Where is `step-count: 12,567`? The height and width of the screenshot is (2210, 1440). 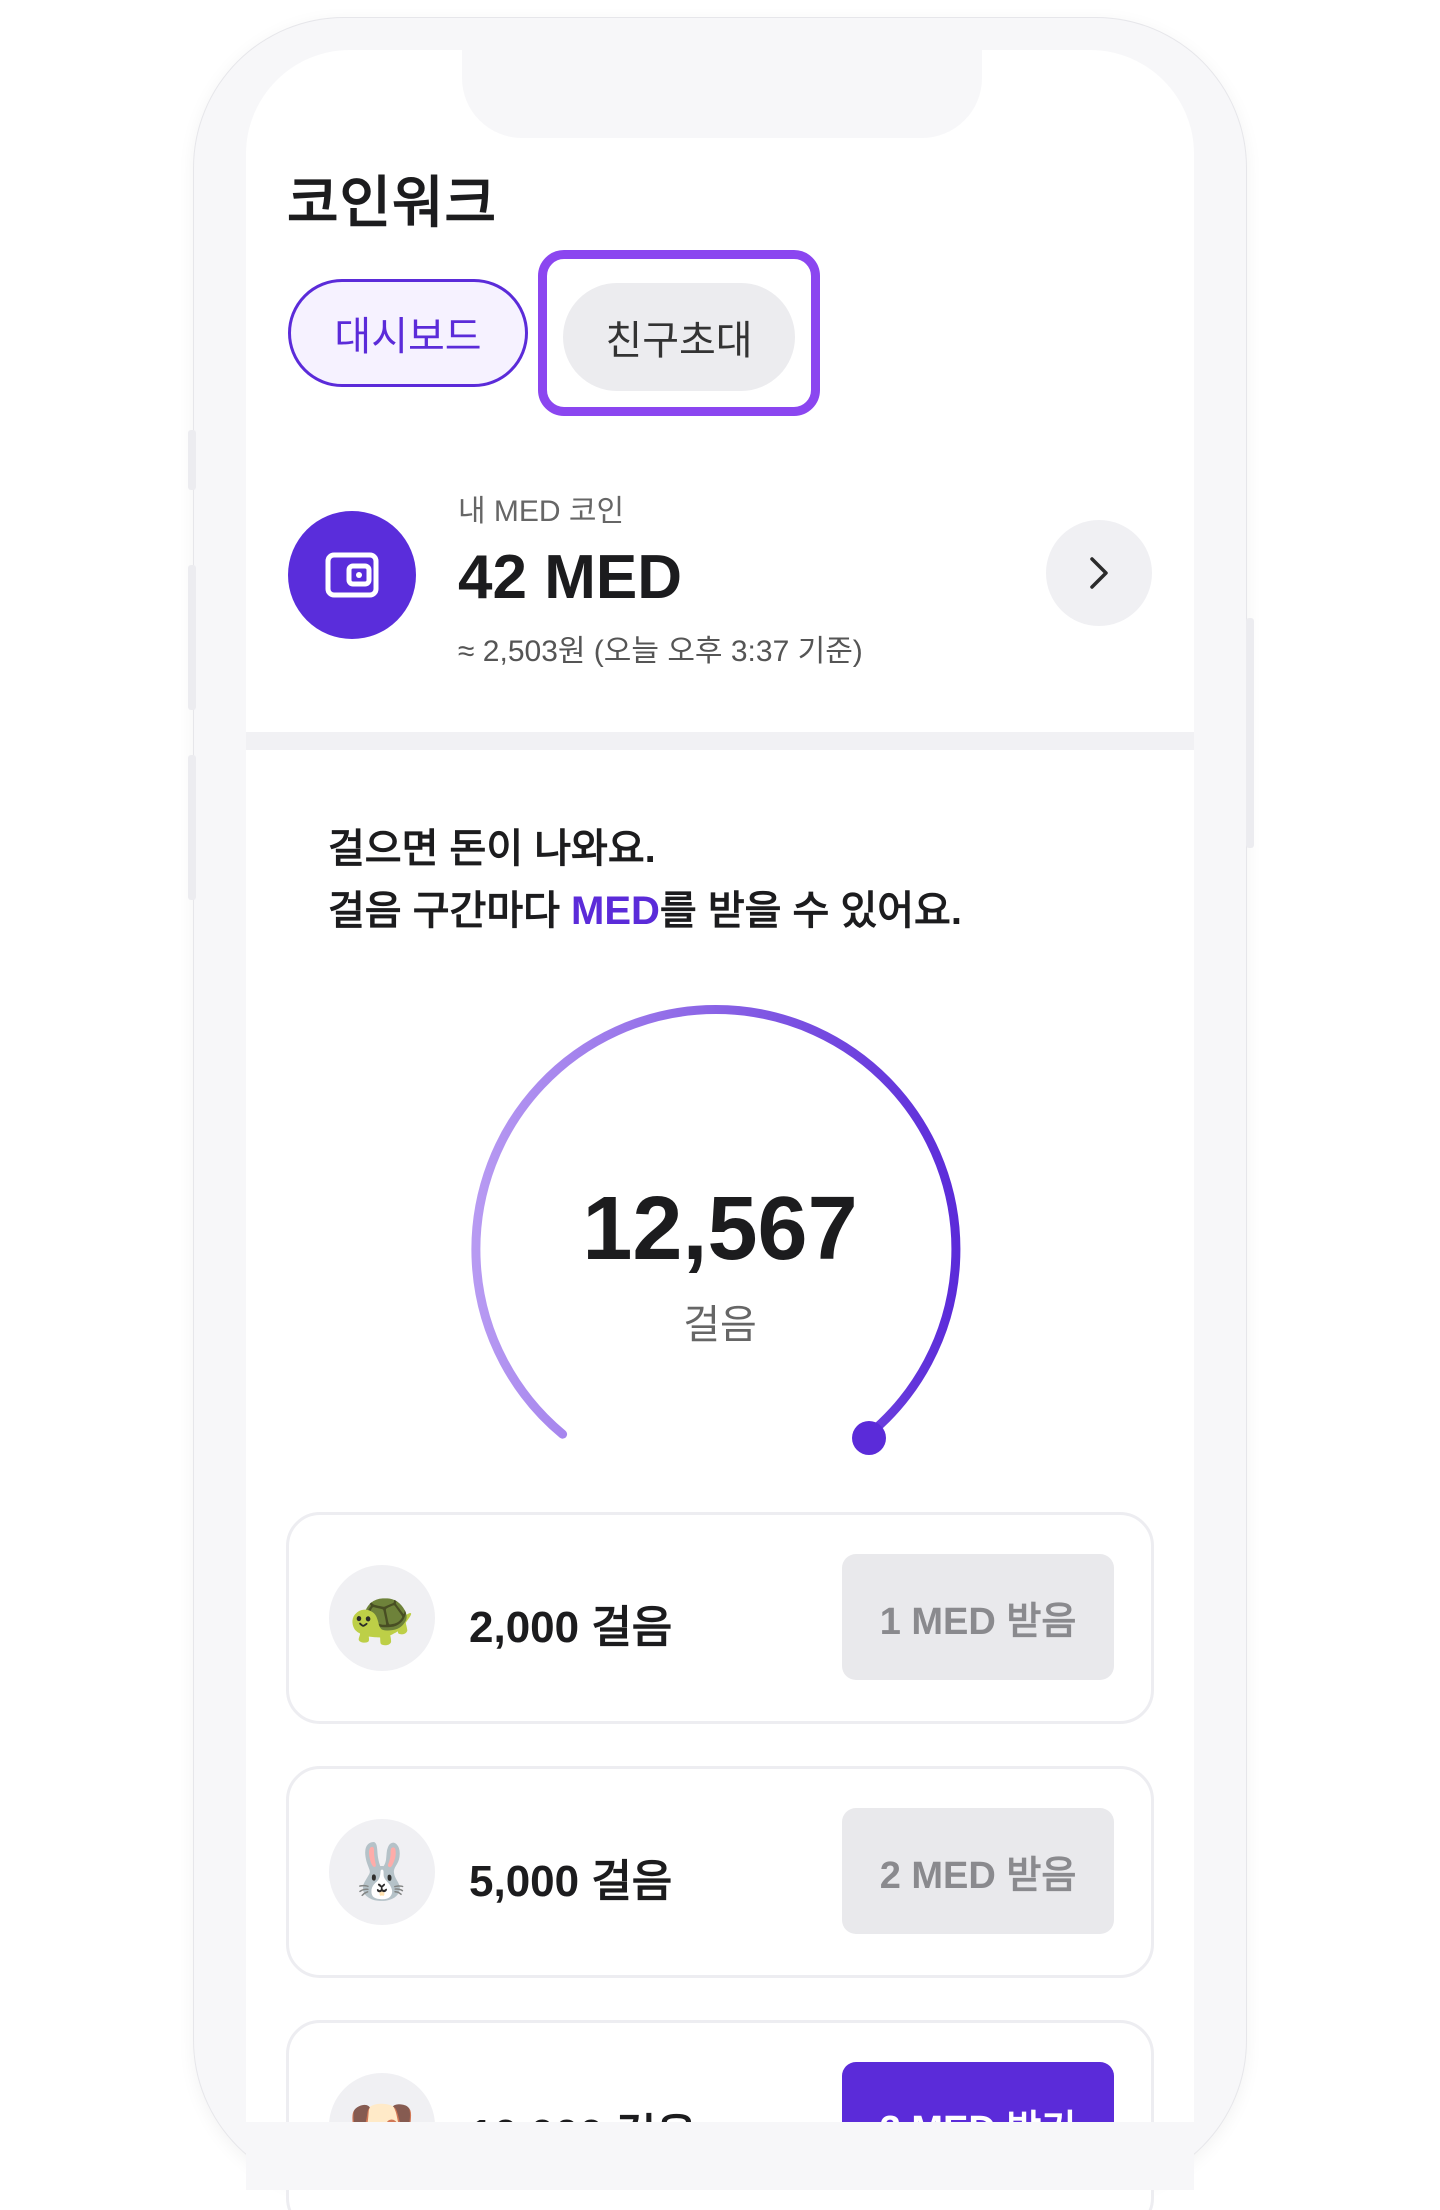 step-count: 12,567 is located at coordinates (720, 1229).